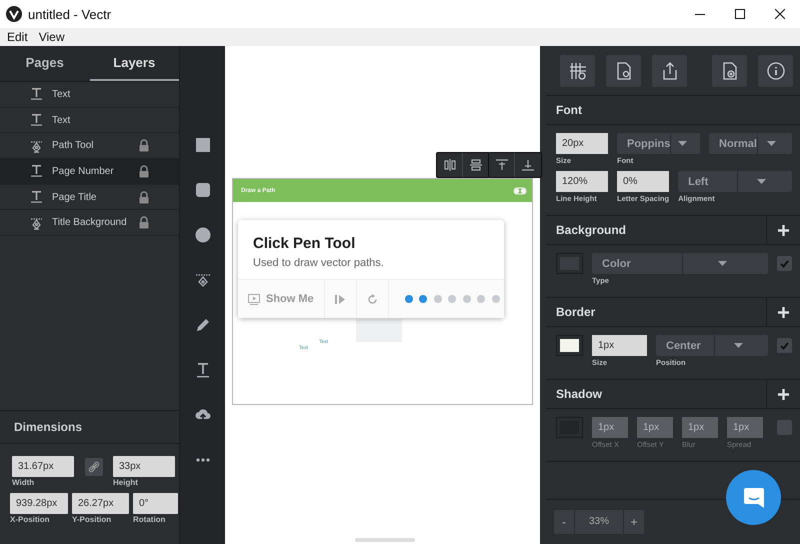  What do you see at coordinates (575, 312) in the screenshot?
I see `section-title: Border` at bounding box center [575, 312].